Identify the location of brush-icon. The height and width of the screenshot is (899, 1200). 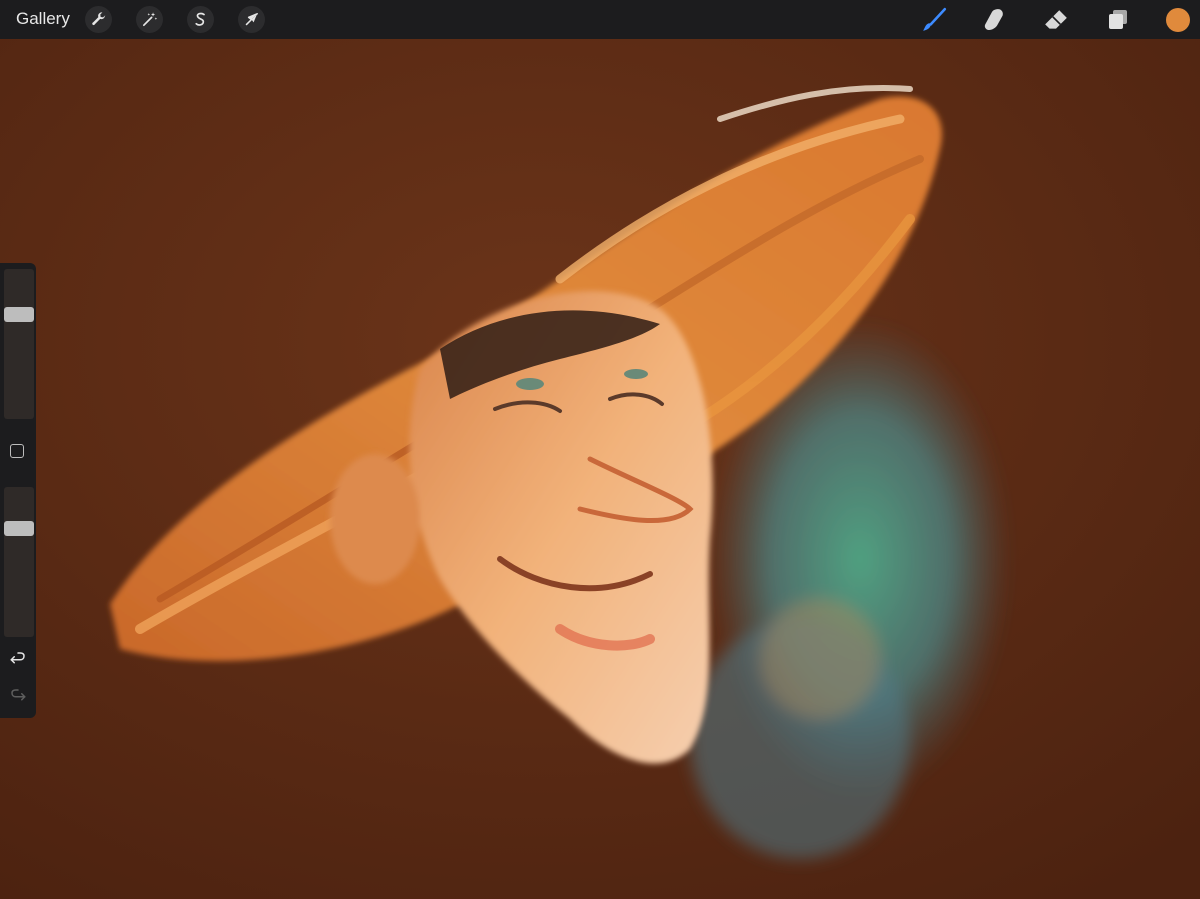
(934, 19).